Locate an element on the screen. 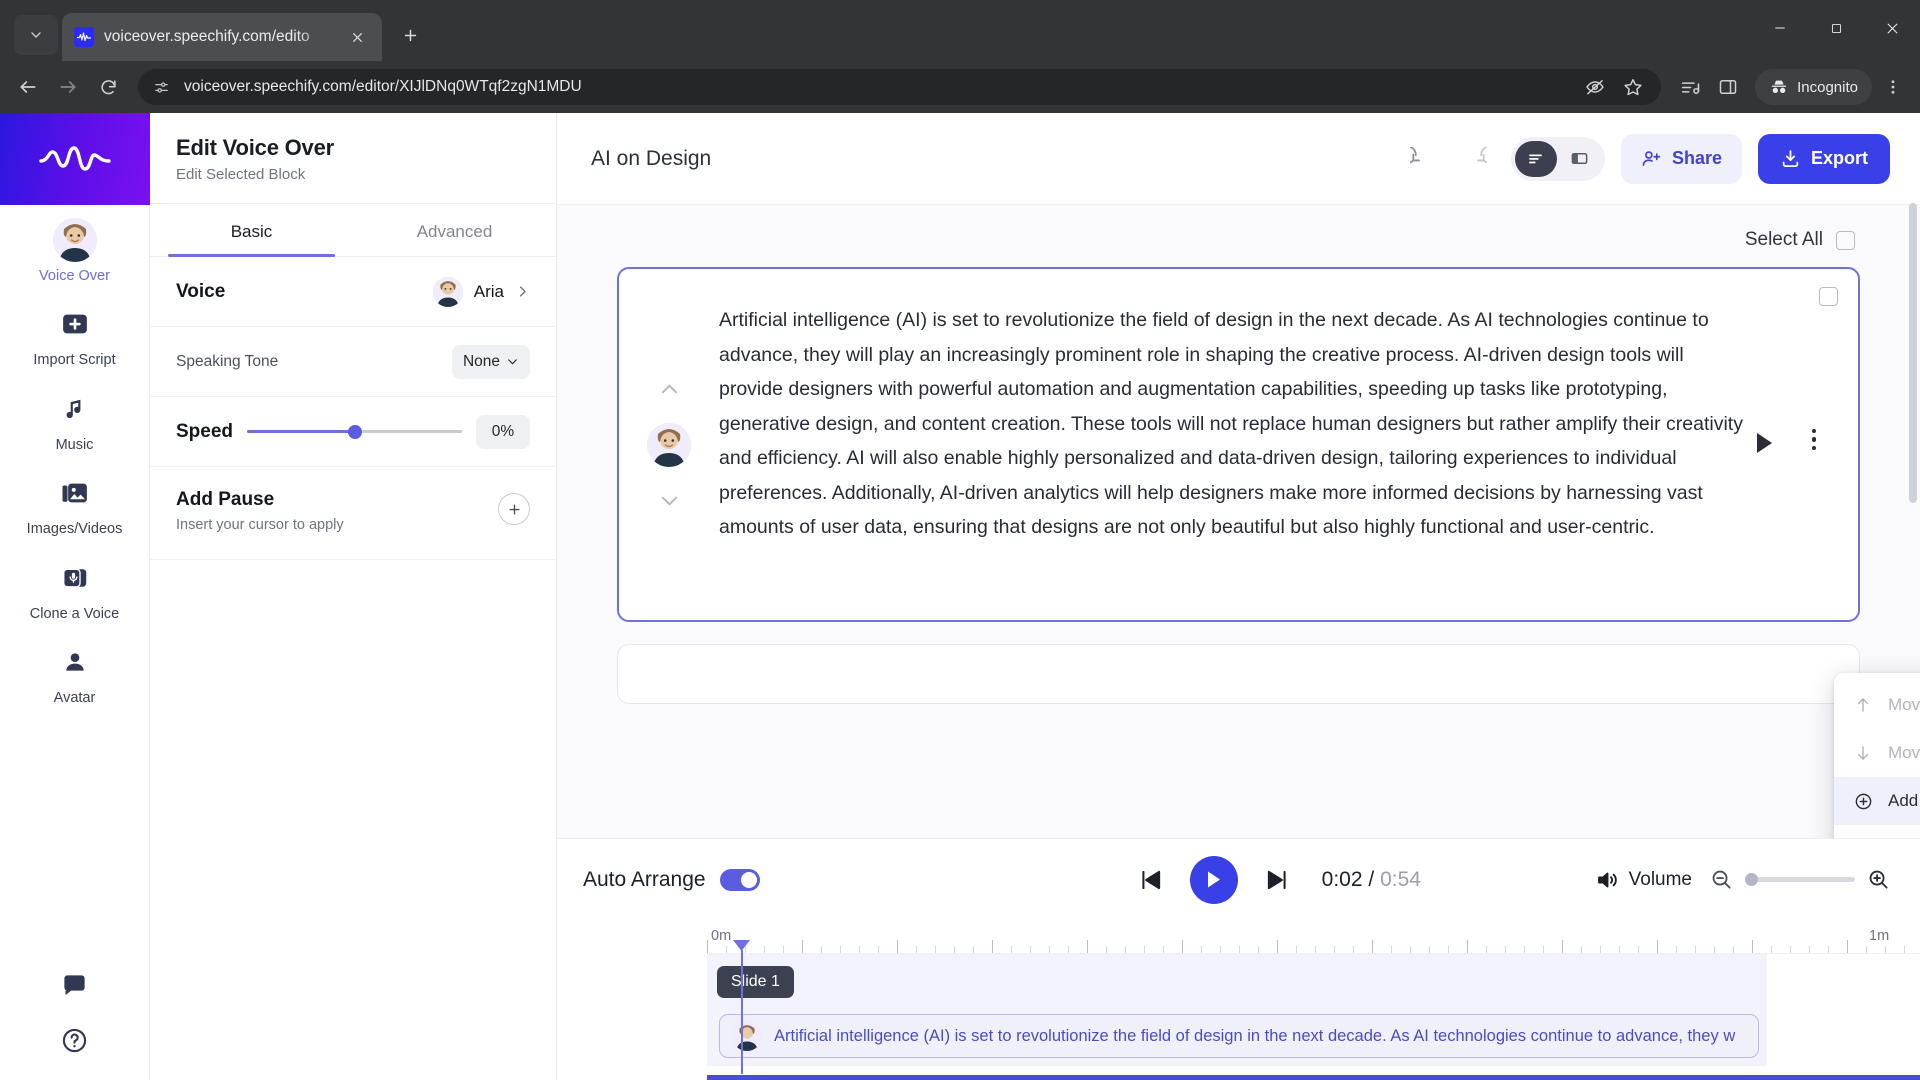  speed-slider is located at coordinates (354, 432).